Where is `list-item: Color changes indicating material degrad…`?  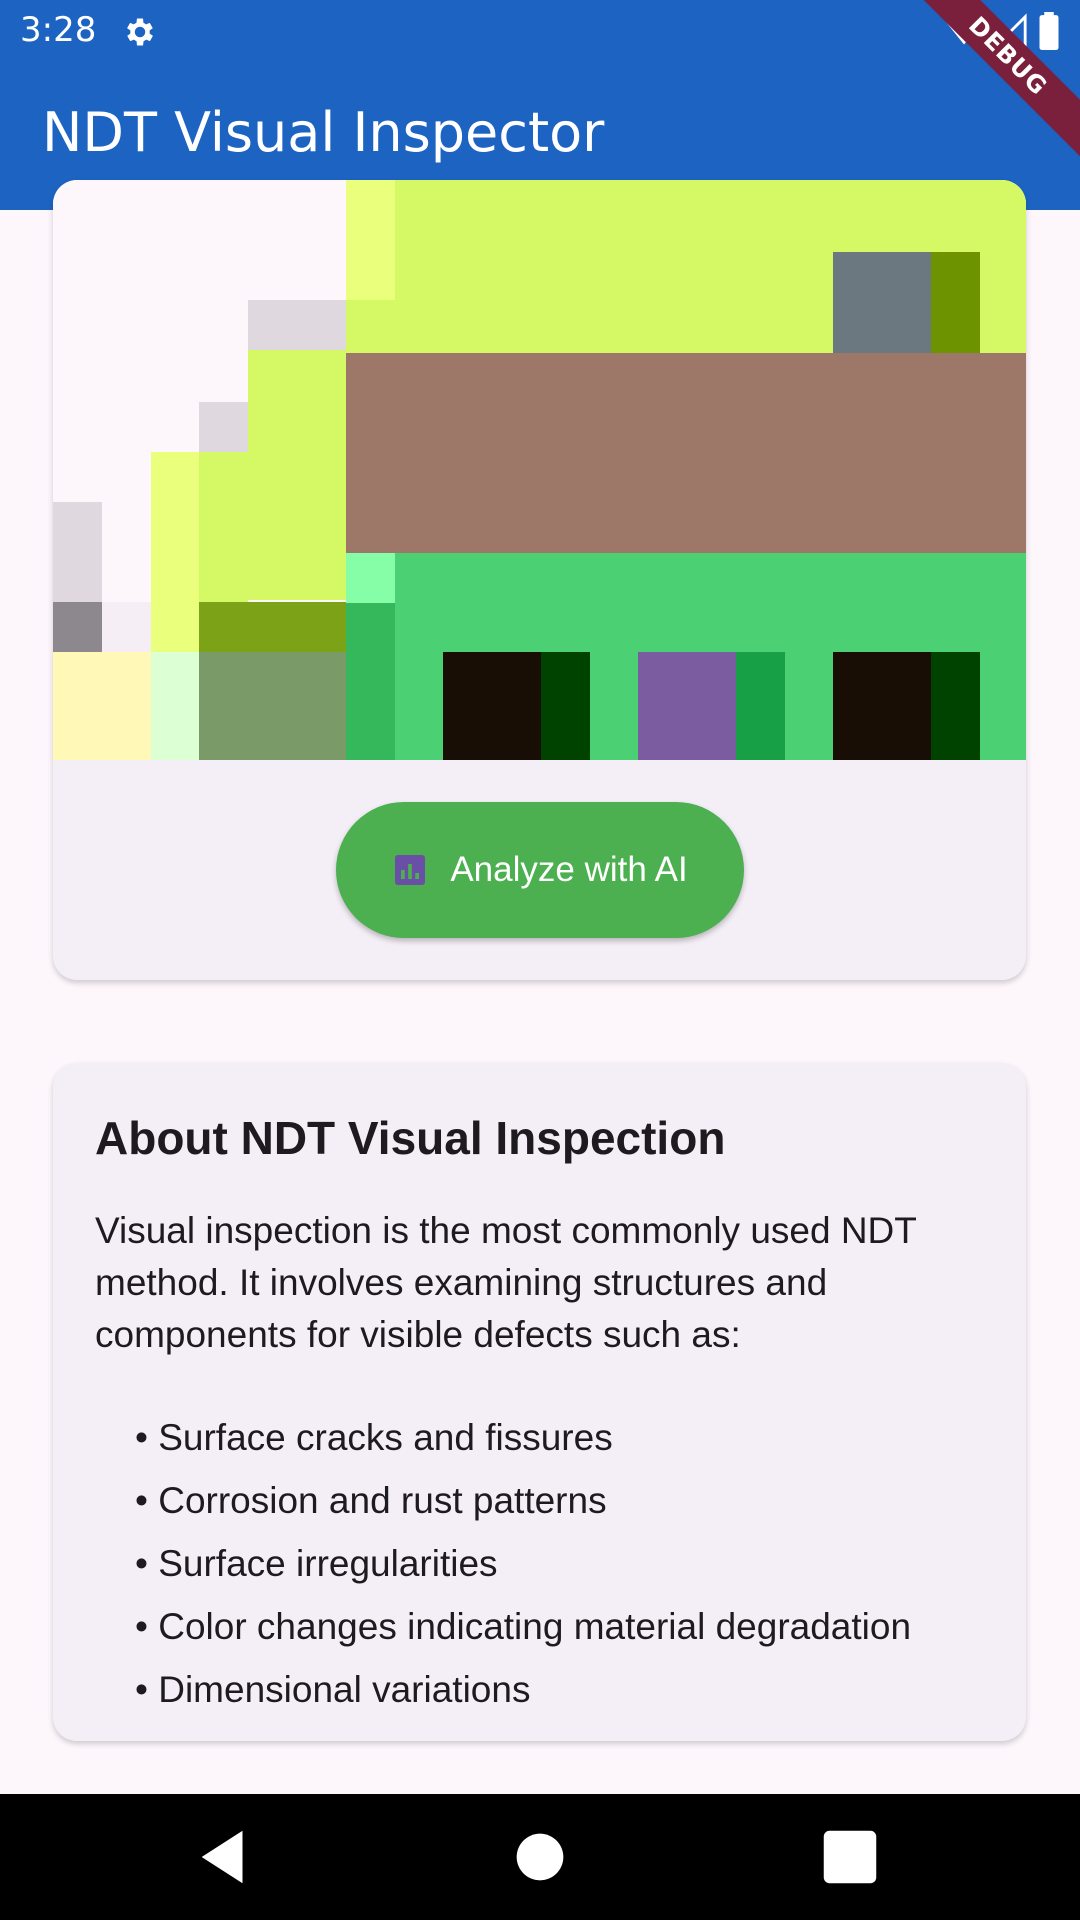
list-item: Color changes indicating material degrad… is located at coordinates (523, 1626).